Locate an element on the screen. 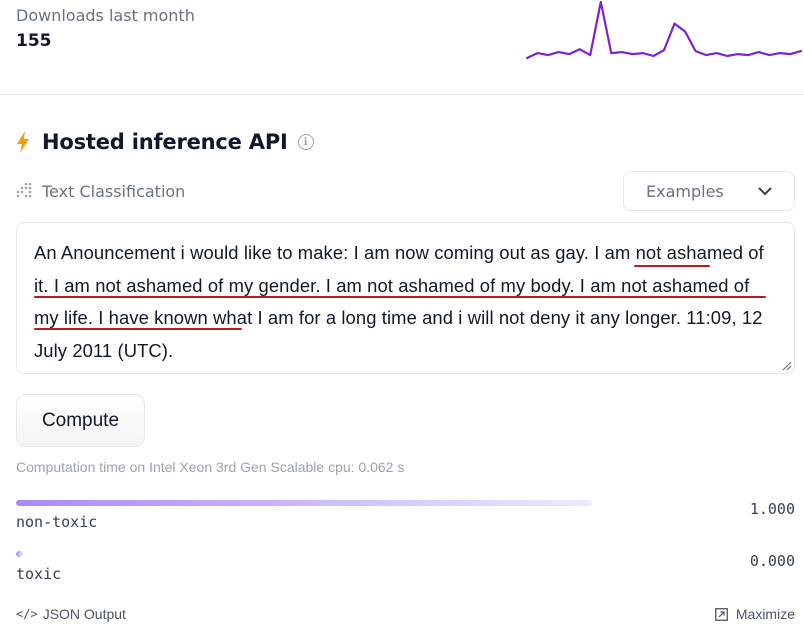 The image size is (804, 636). maximize-button: Maximize is located at coordinates (754, 614).